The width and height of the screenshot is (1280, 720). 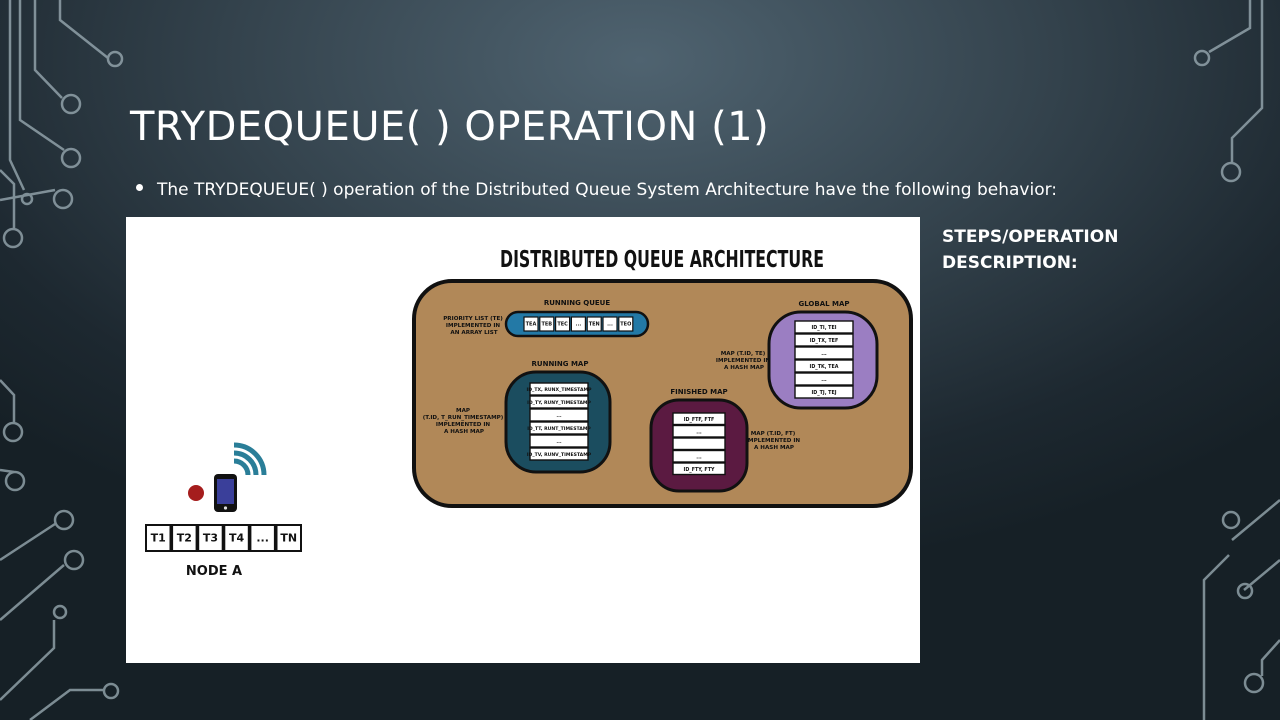 What do you see at coordinates (559, 429) in the screenshot?
I see `running-map-row-text: ID_TT, RUNT_TIMESTAMP` at bounding box center [559, 429].